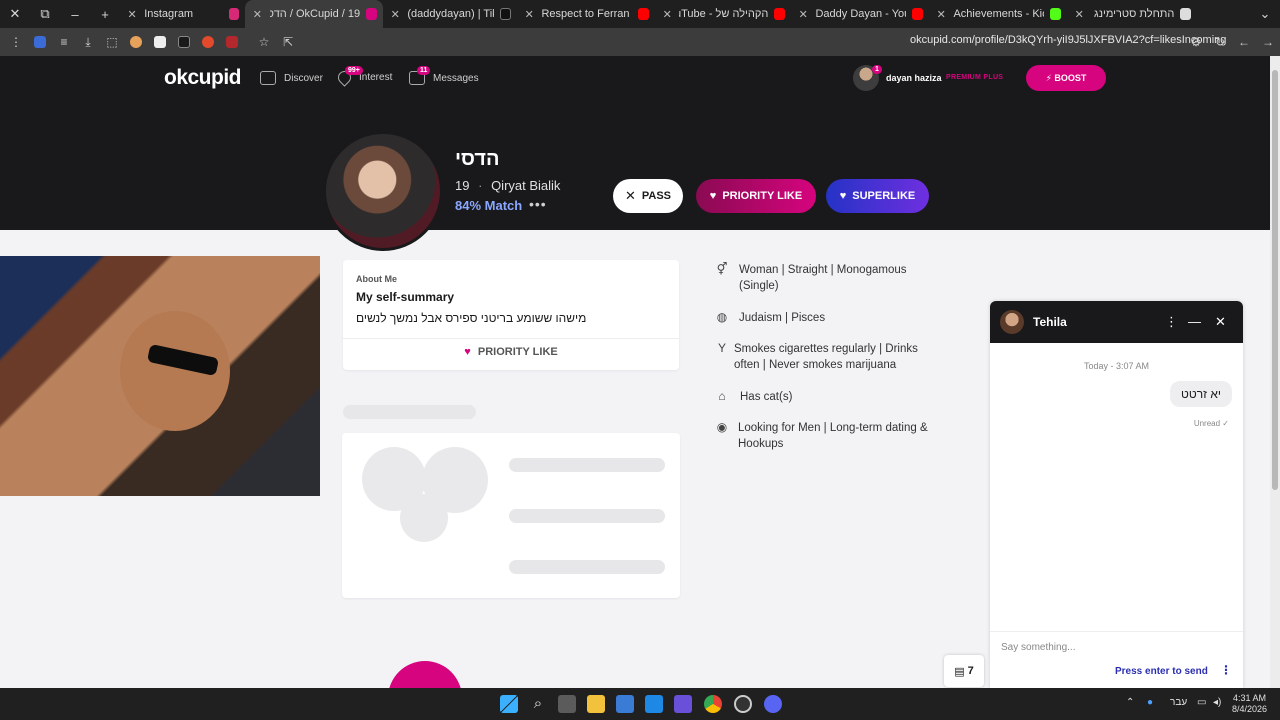 The width and height of the screenshot is (1280, 720). Describe the element at coordinates (425, 674) in the screenshot. I see `decorative-graphic` at that location.